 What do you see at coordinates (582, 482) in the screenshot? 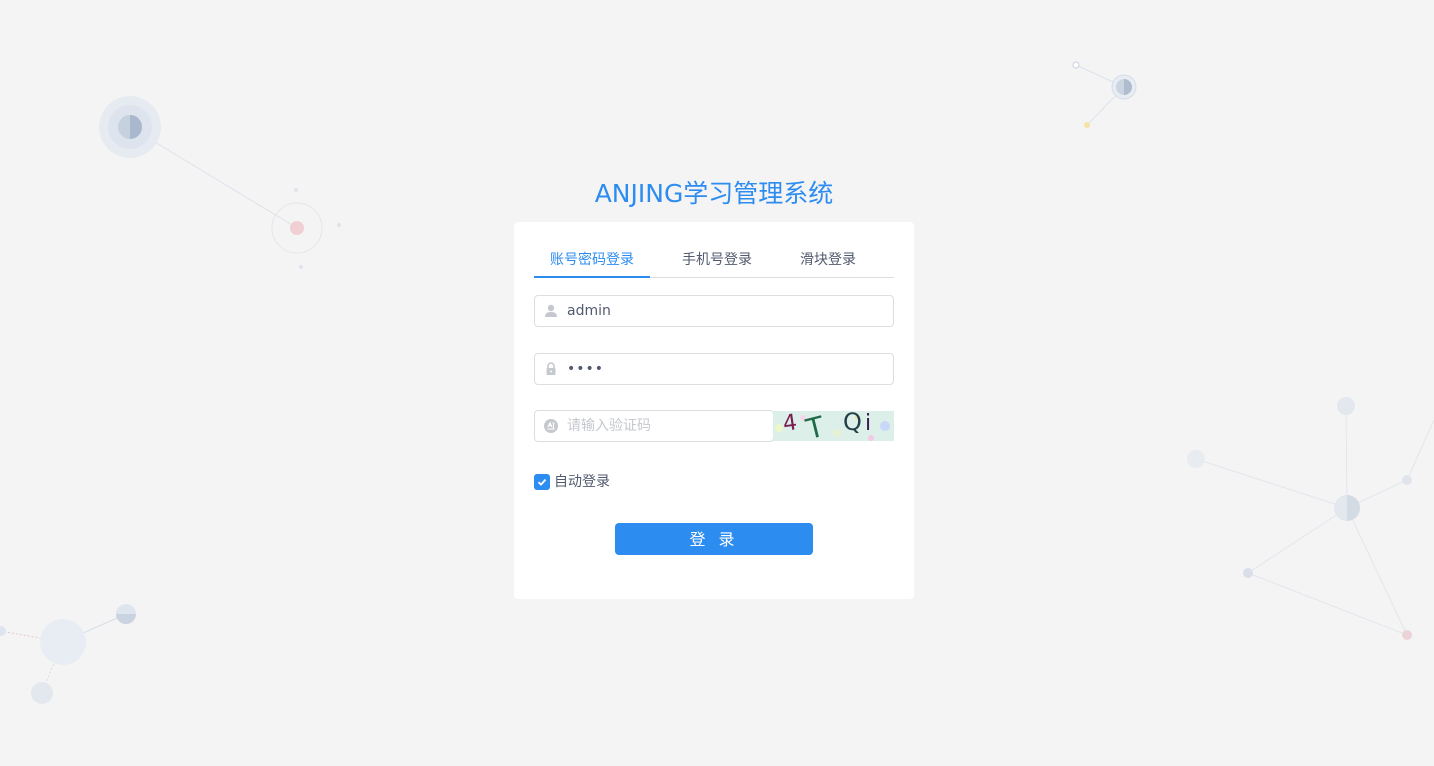
I see `auto-login-label: 自动登录` at bounding box center [582, 482].